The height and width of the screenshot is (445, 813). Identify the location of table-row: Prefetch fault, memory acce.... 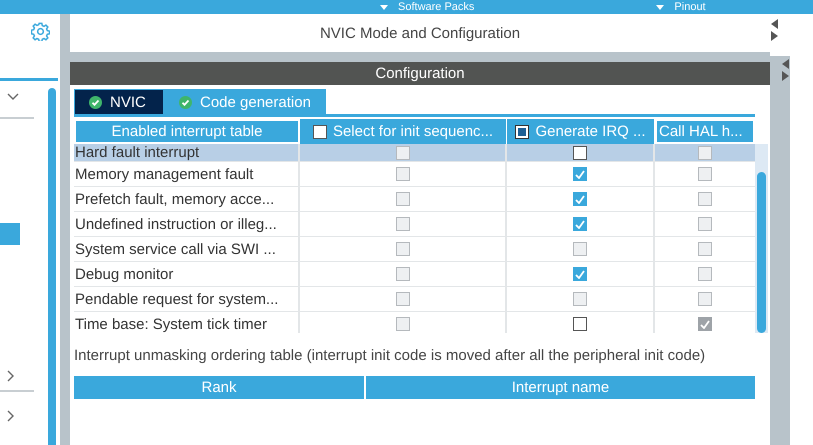
(414, 199).